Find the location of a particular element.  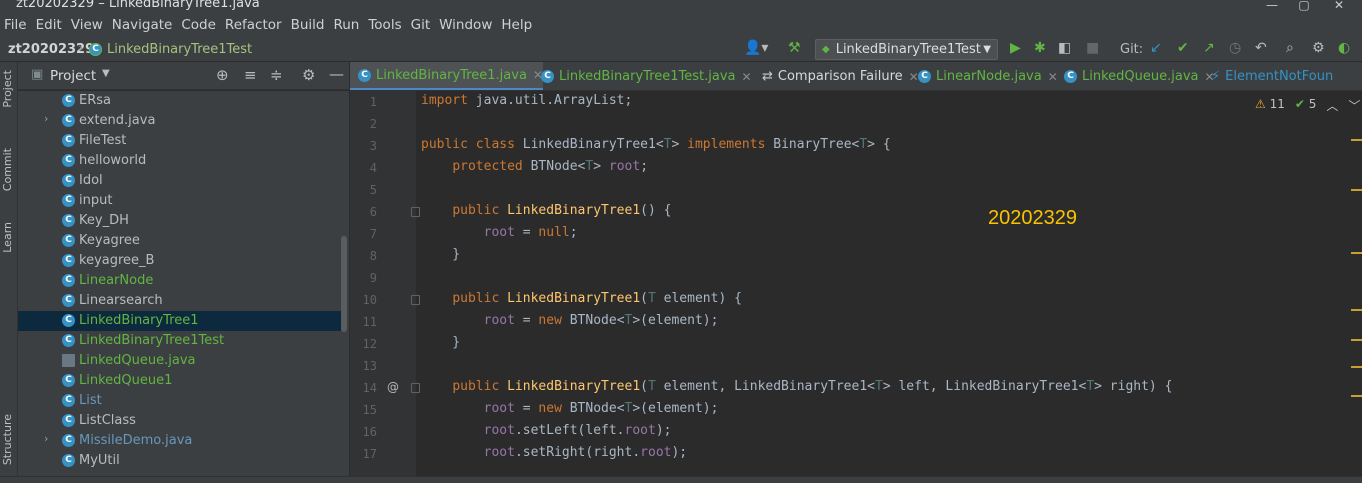

chevron-down-icon: ▼ is located at coordinates (106, 73).